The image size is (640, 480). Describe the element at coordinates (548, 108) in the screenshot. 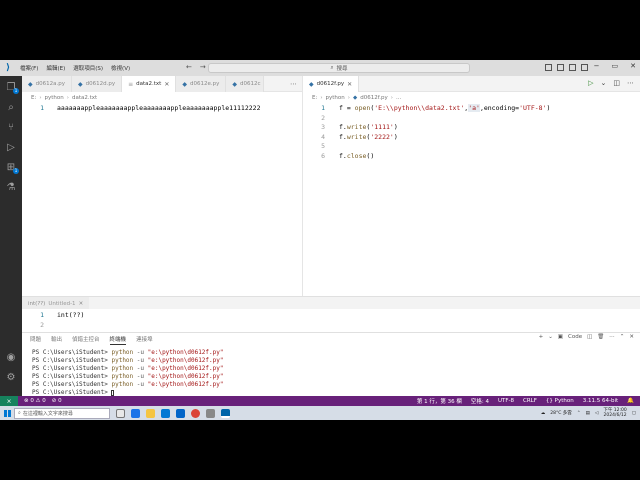

I see `token-paren: )` at that location.